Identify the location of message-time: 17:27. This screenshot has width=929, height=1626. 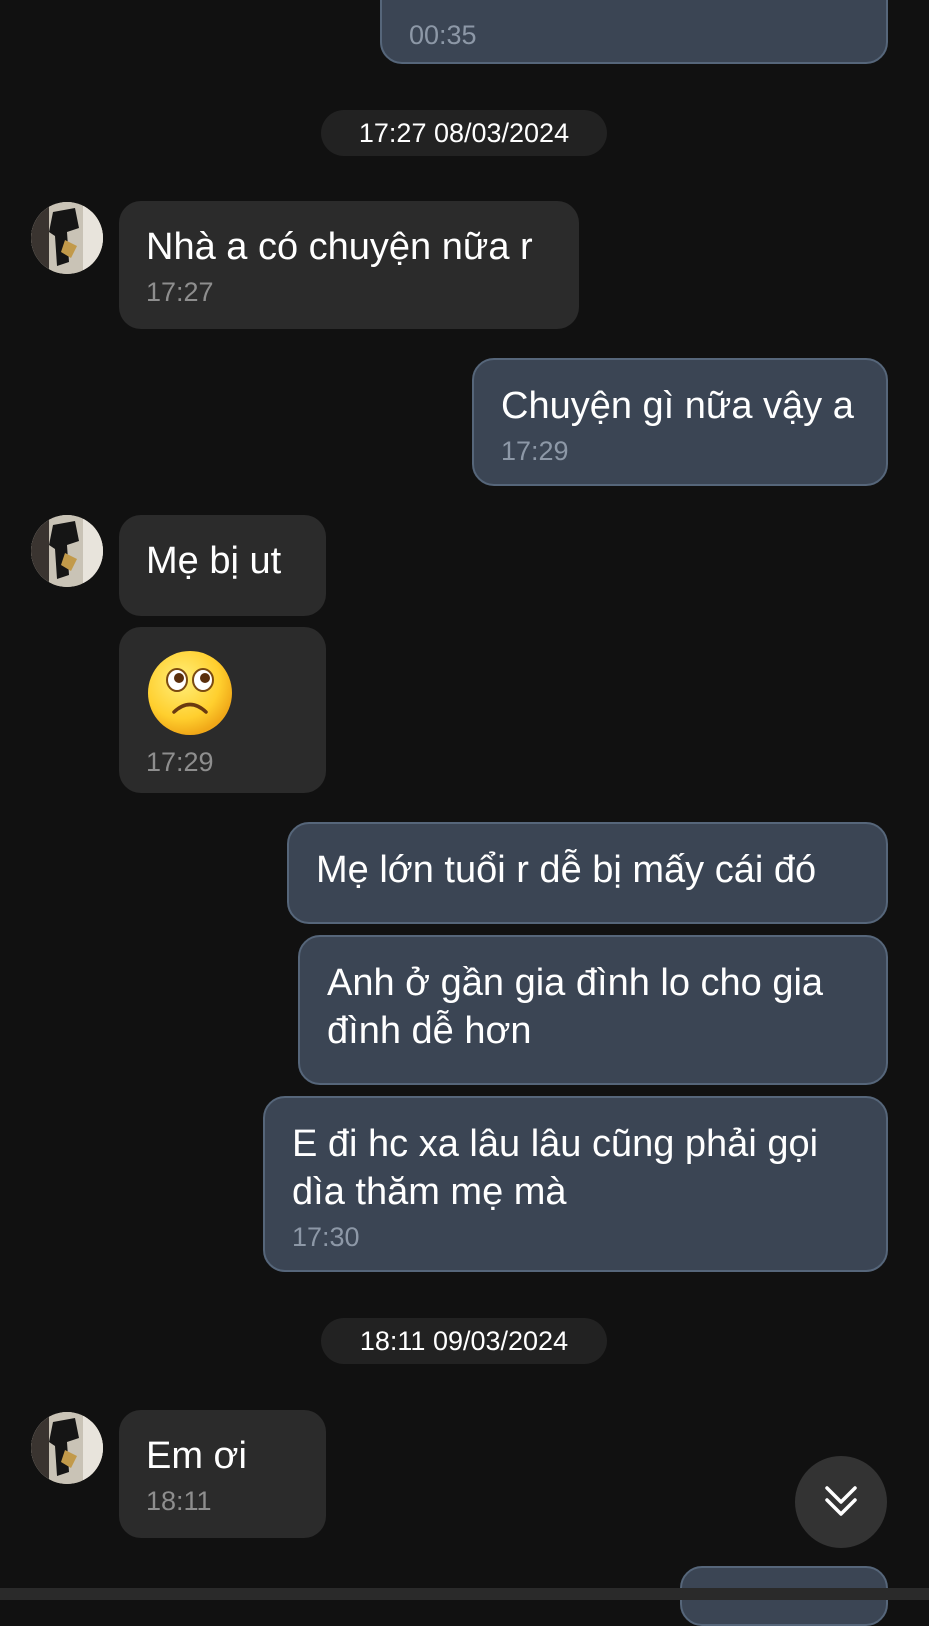
(180, 292).